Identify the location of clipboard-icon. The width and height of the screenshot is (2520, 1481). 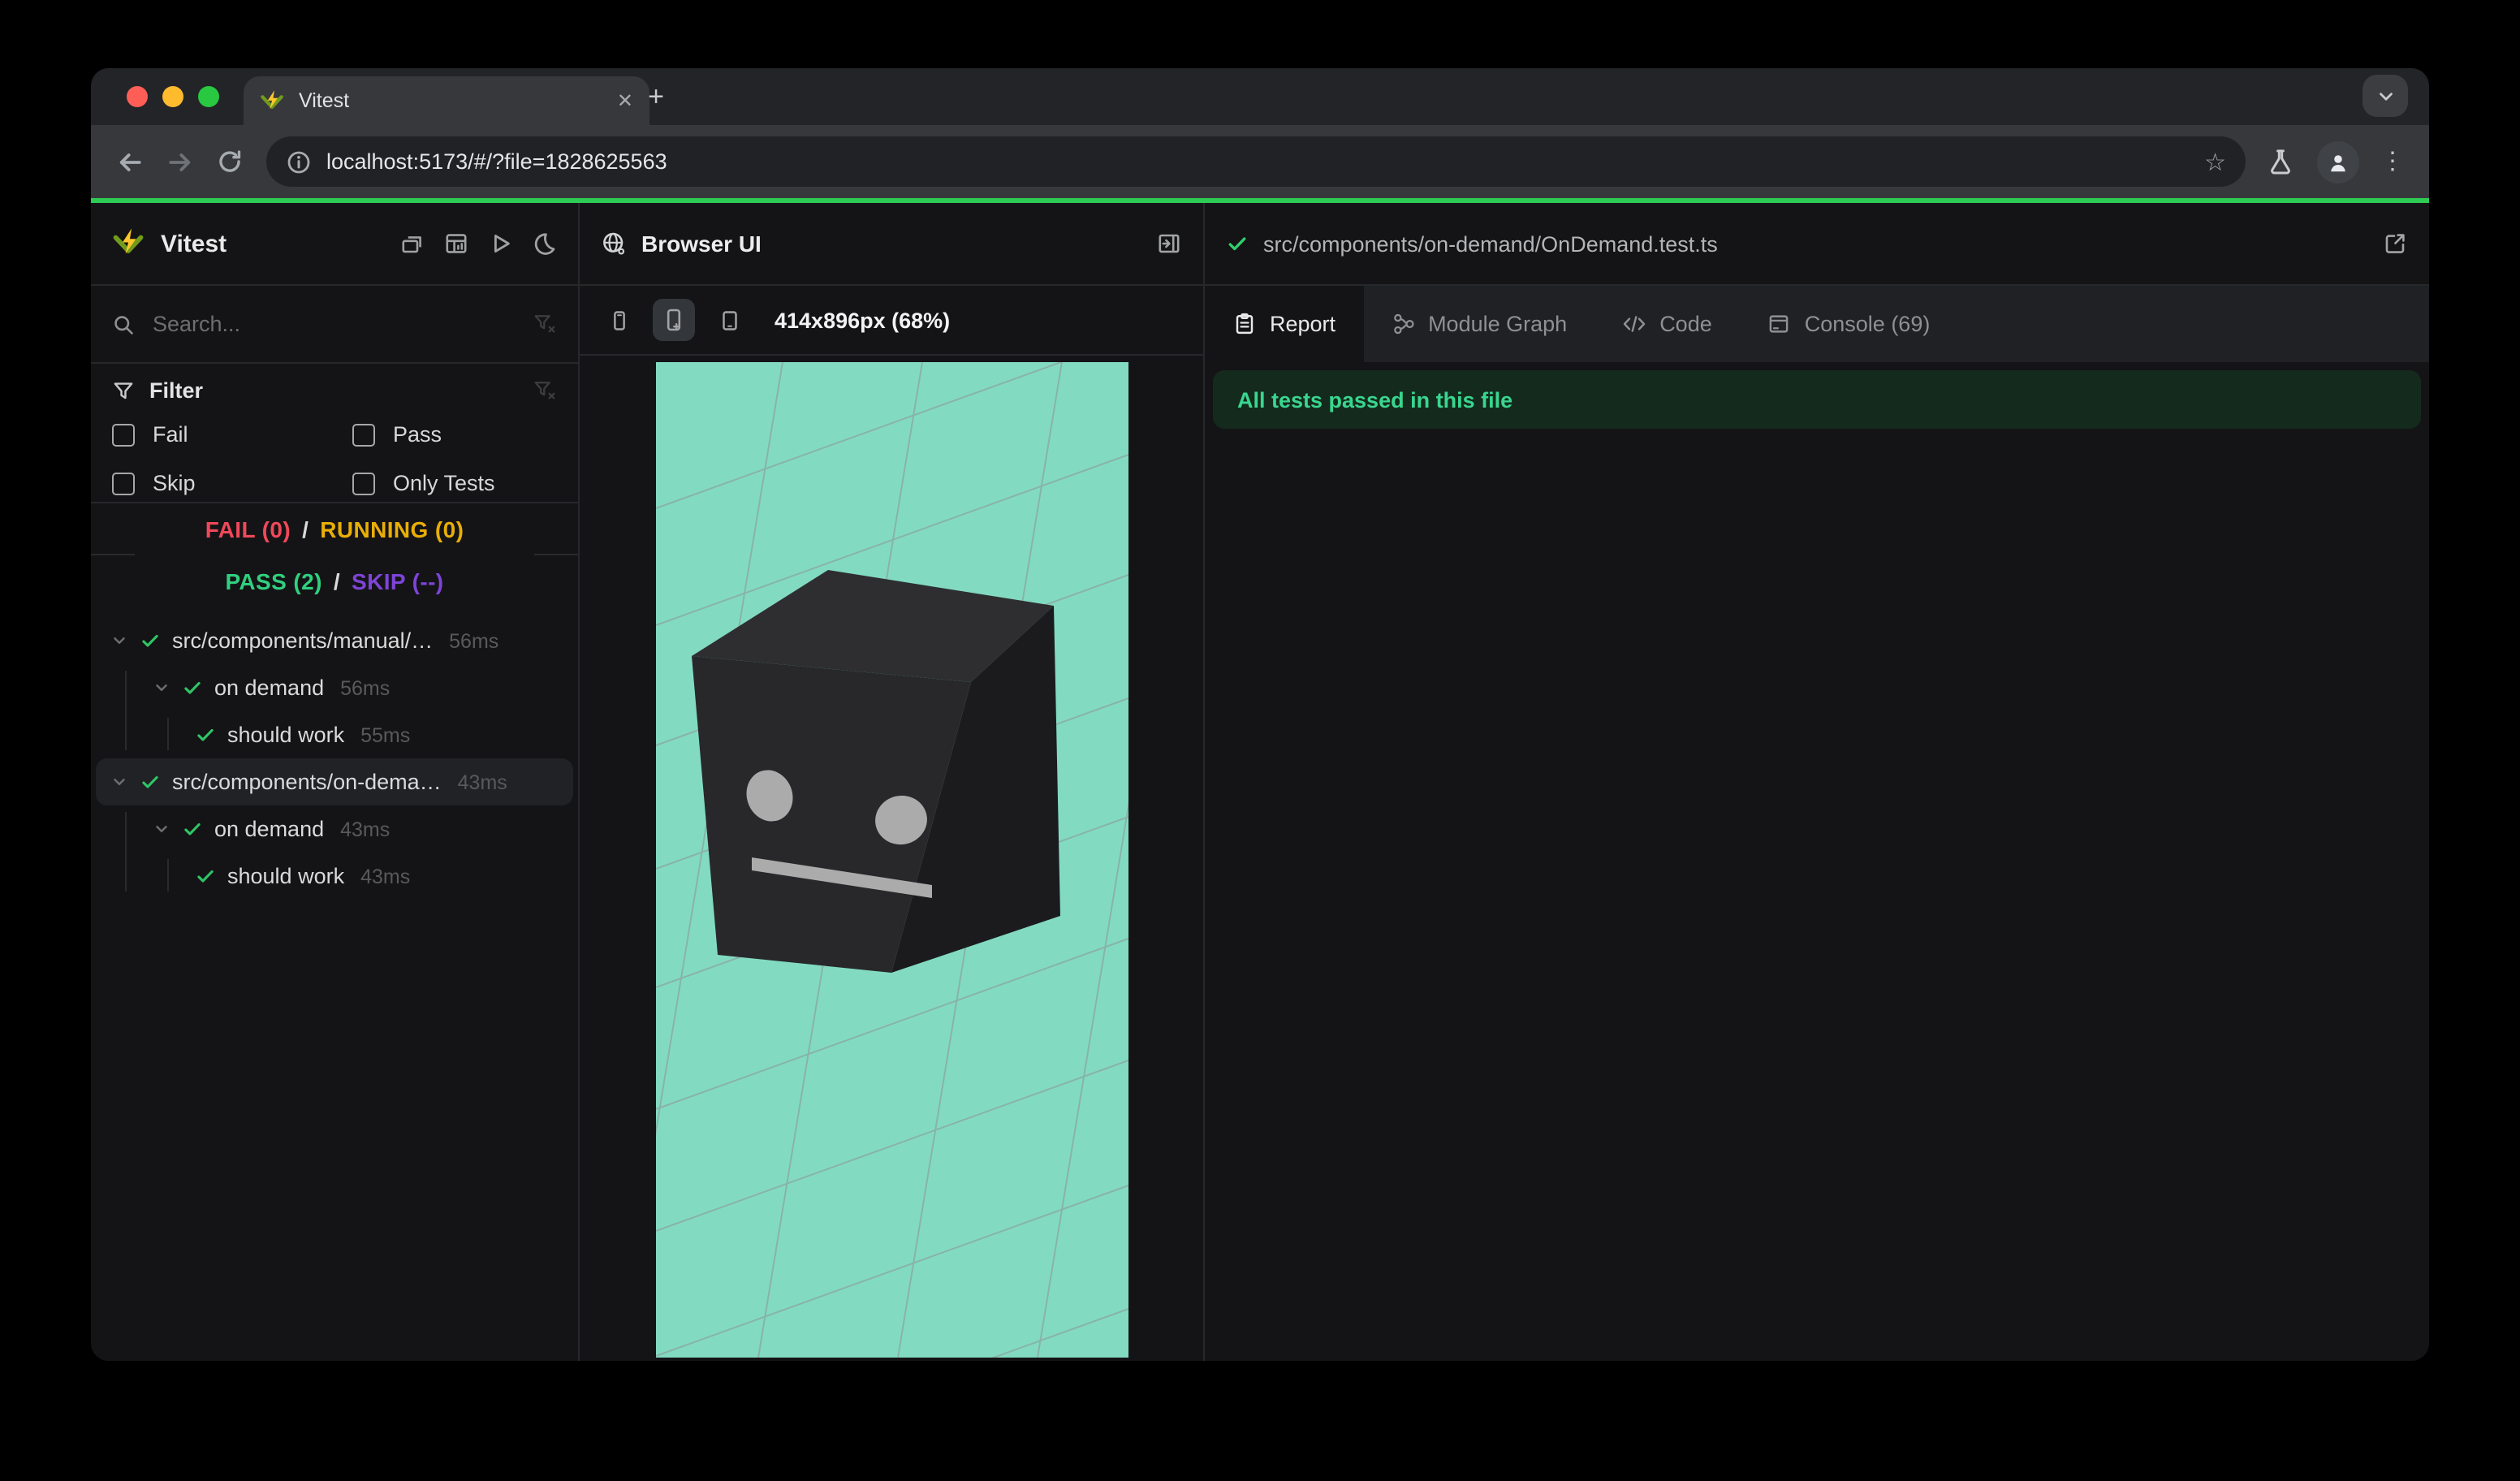
(1244, 324).